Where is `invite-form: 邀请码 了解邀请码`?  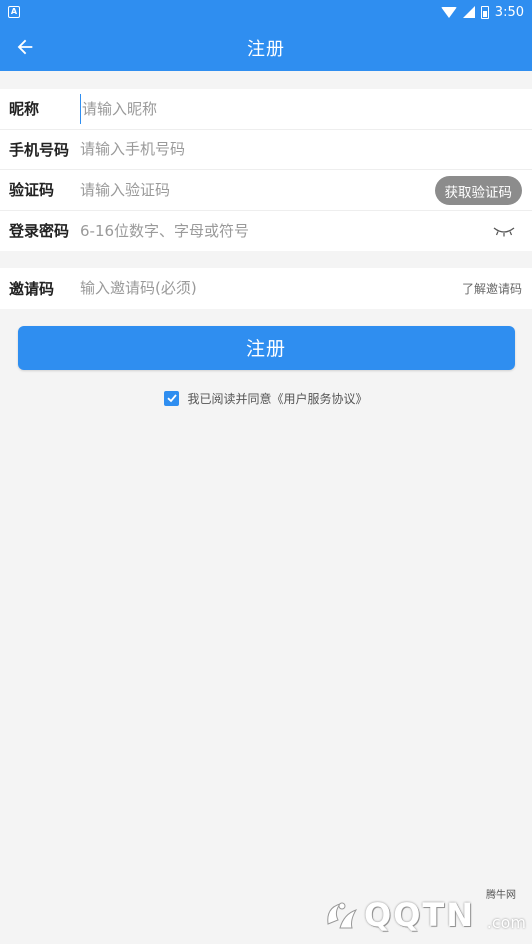
invite-form: 邀请码 了解邀请码 is located at coordinates (266, 288).